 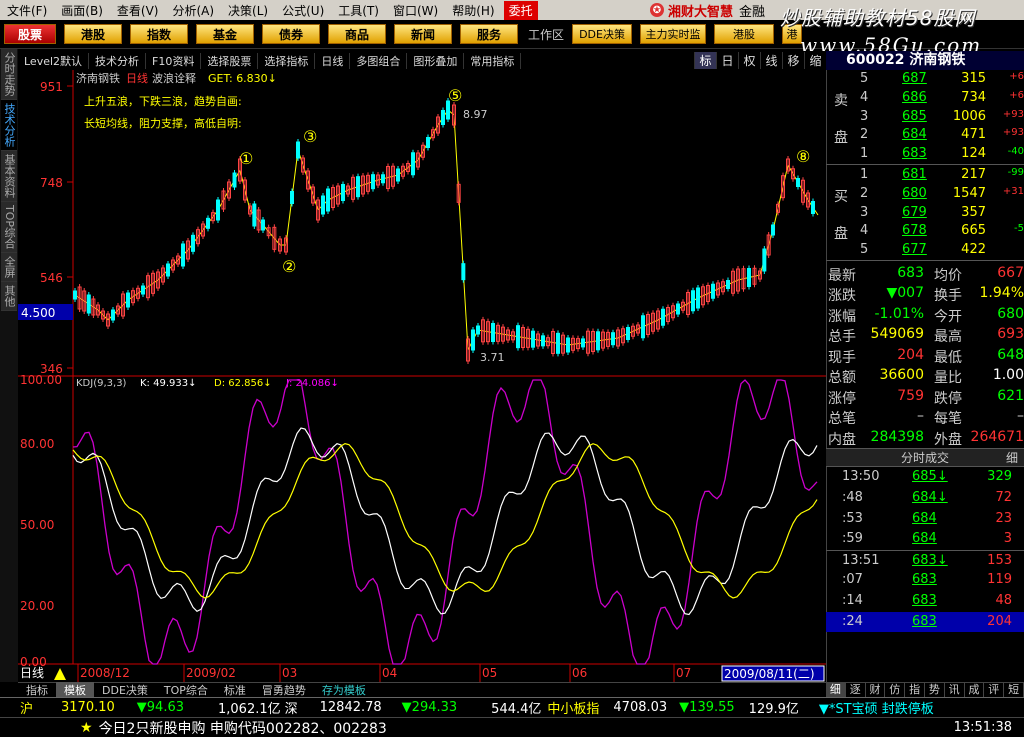 I want to click on trades-header: 分时成交 细, so click(x=925, y=458).